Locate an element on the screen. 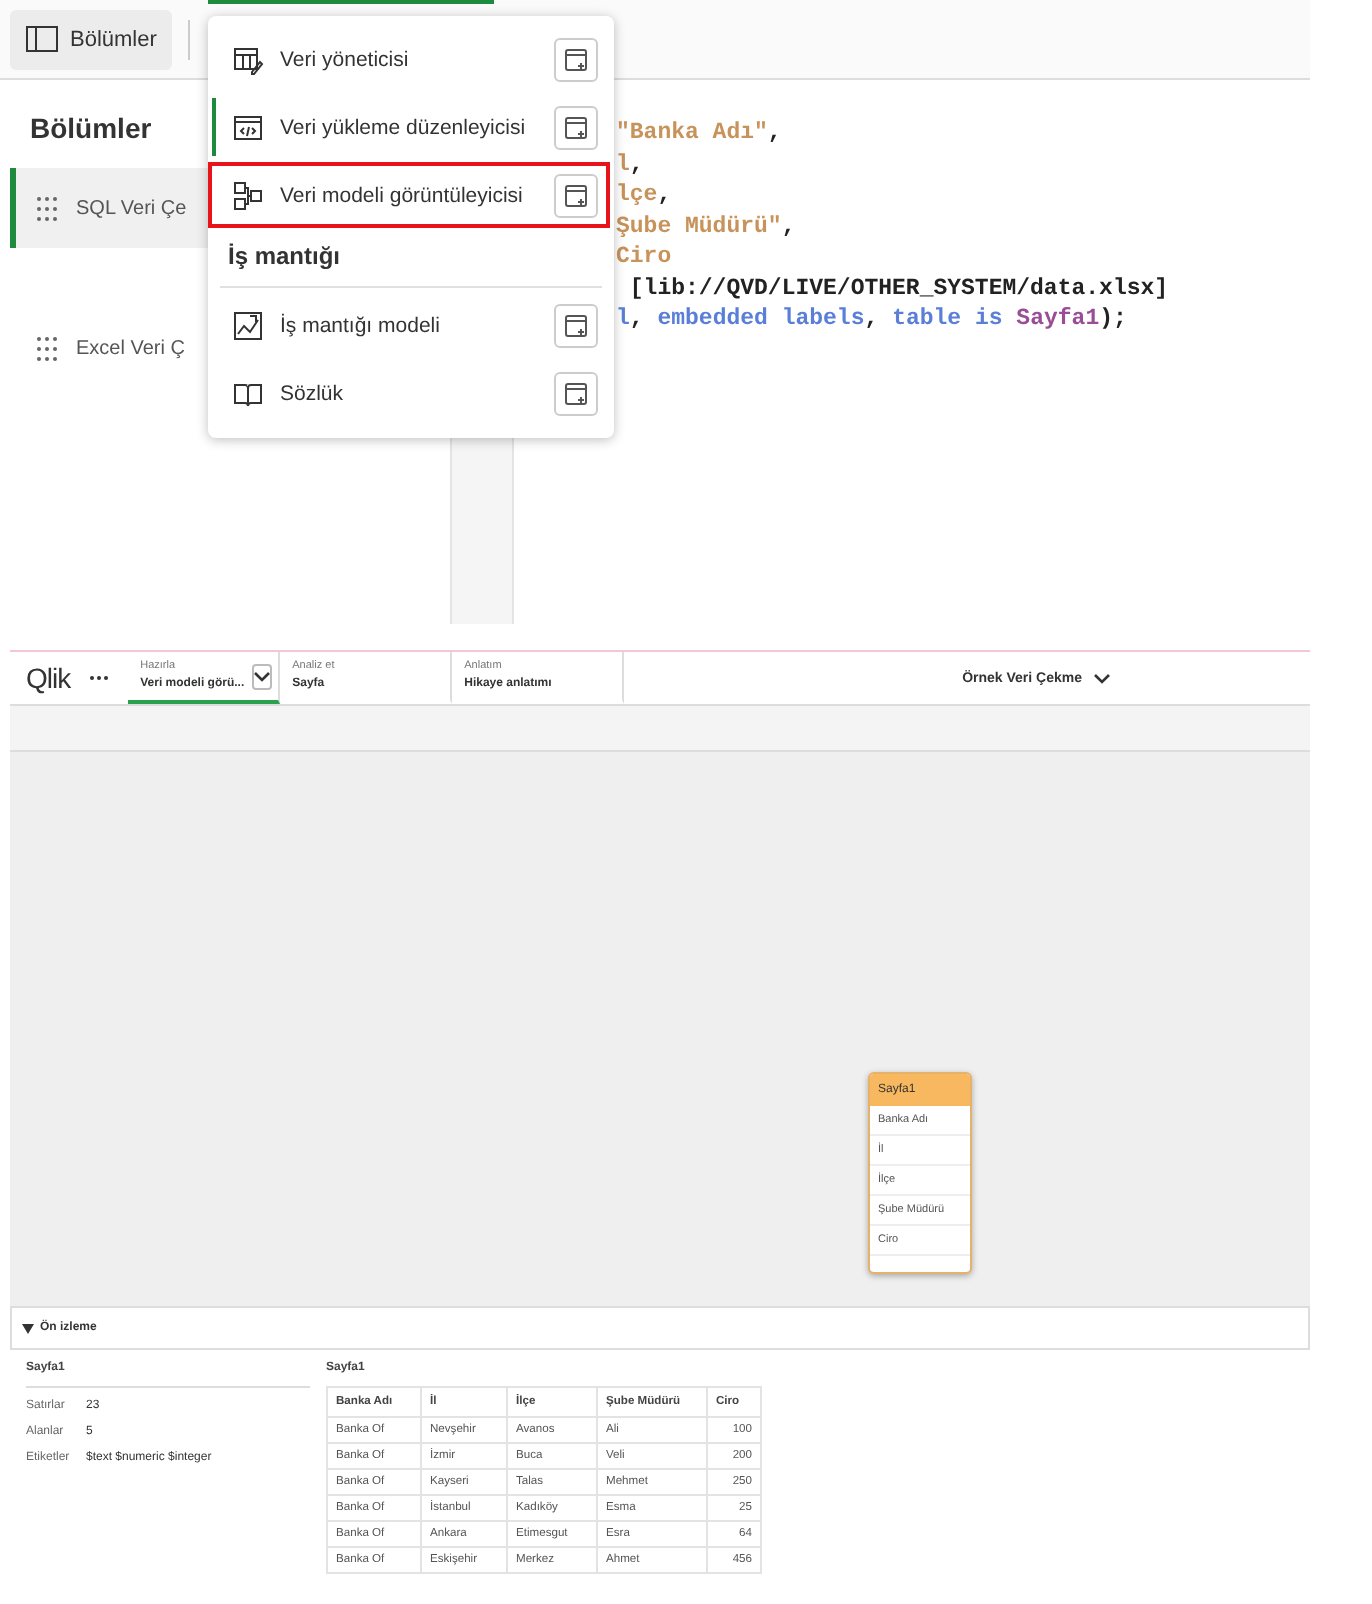 This screenshot has width=1372, height=1604. code-line: l, is located at coordinates (630, 164).